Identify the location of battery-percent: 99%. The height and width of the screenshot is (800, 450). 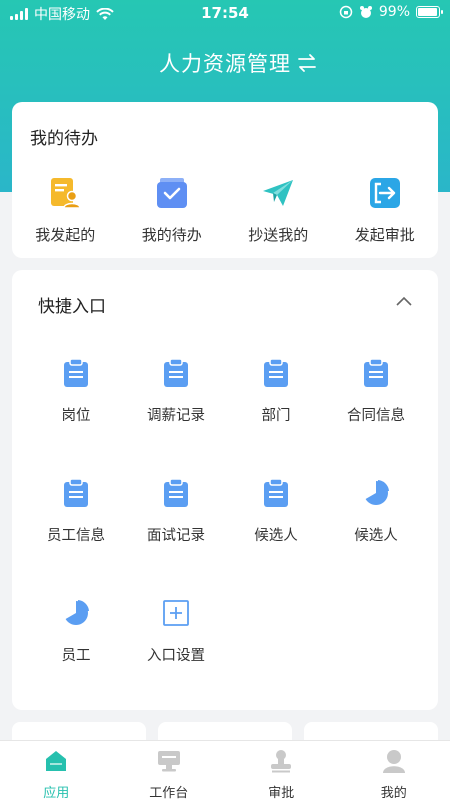
(394, 12).